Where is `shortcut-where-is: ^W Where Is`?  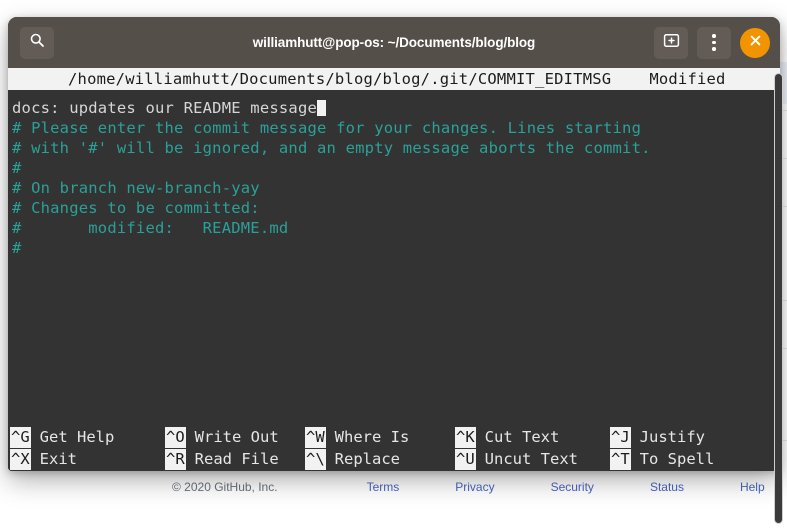 shortcut-where-is: ^W Where Is is located at coordinates (380, 437).